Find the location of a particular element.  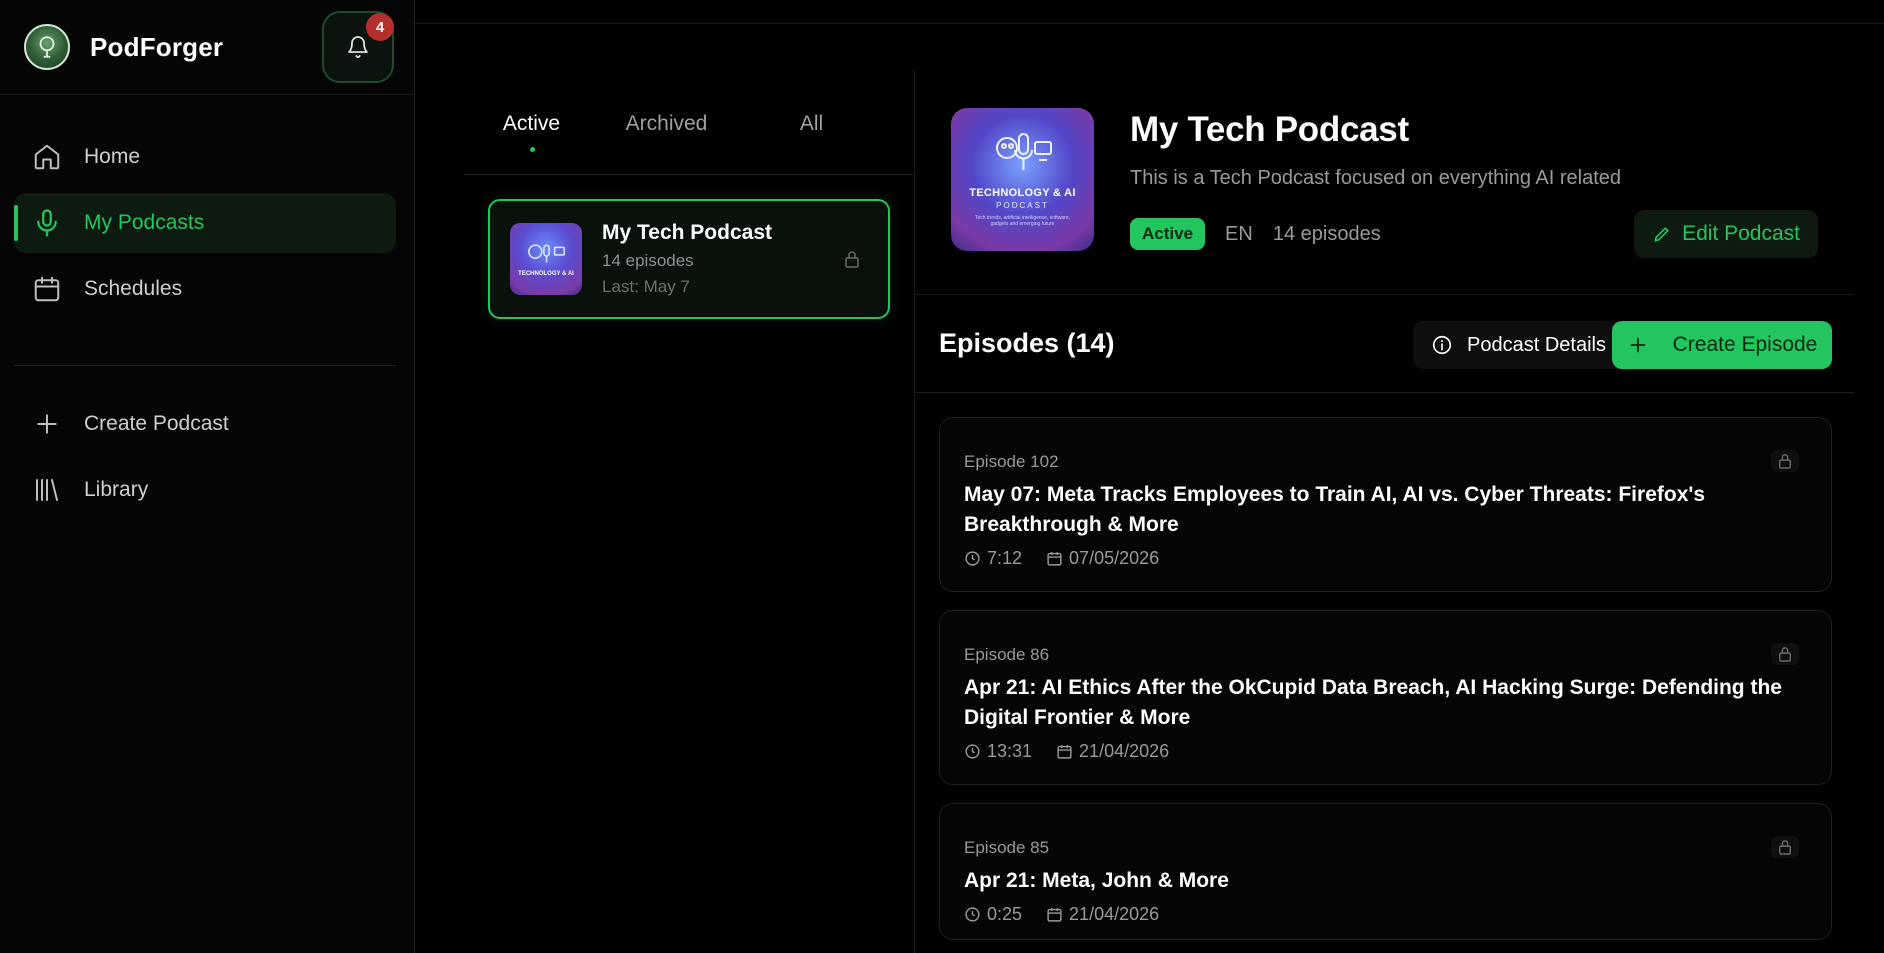

episode-duration: 0:25 is located at coordinates (1005, 914).